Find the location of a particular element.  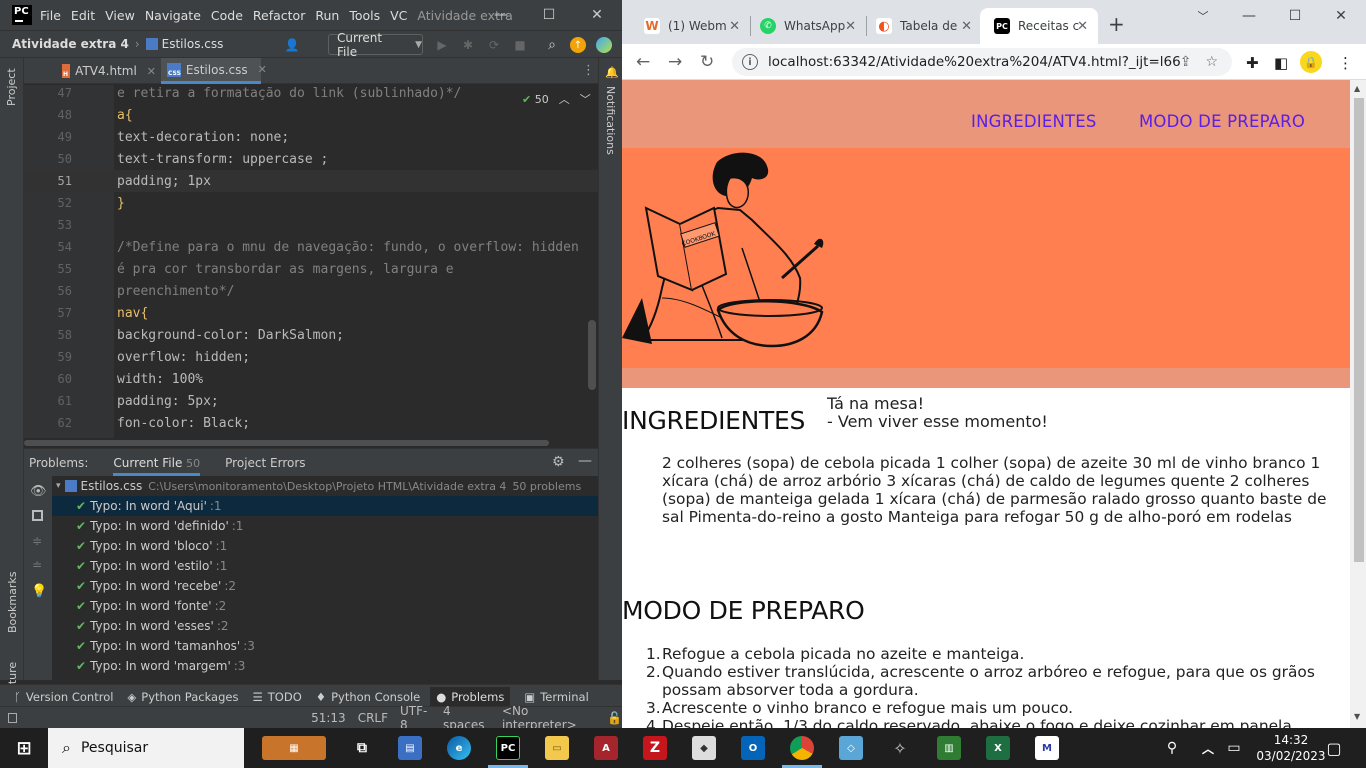

menu-edit: Edit is located at coordinates (83, 15).